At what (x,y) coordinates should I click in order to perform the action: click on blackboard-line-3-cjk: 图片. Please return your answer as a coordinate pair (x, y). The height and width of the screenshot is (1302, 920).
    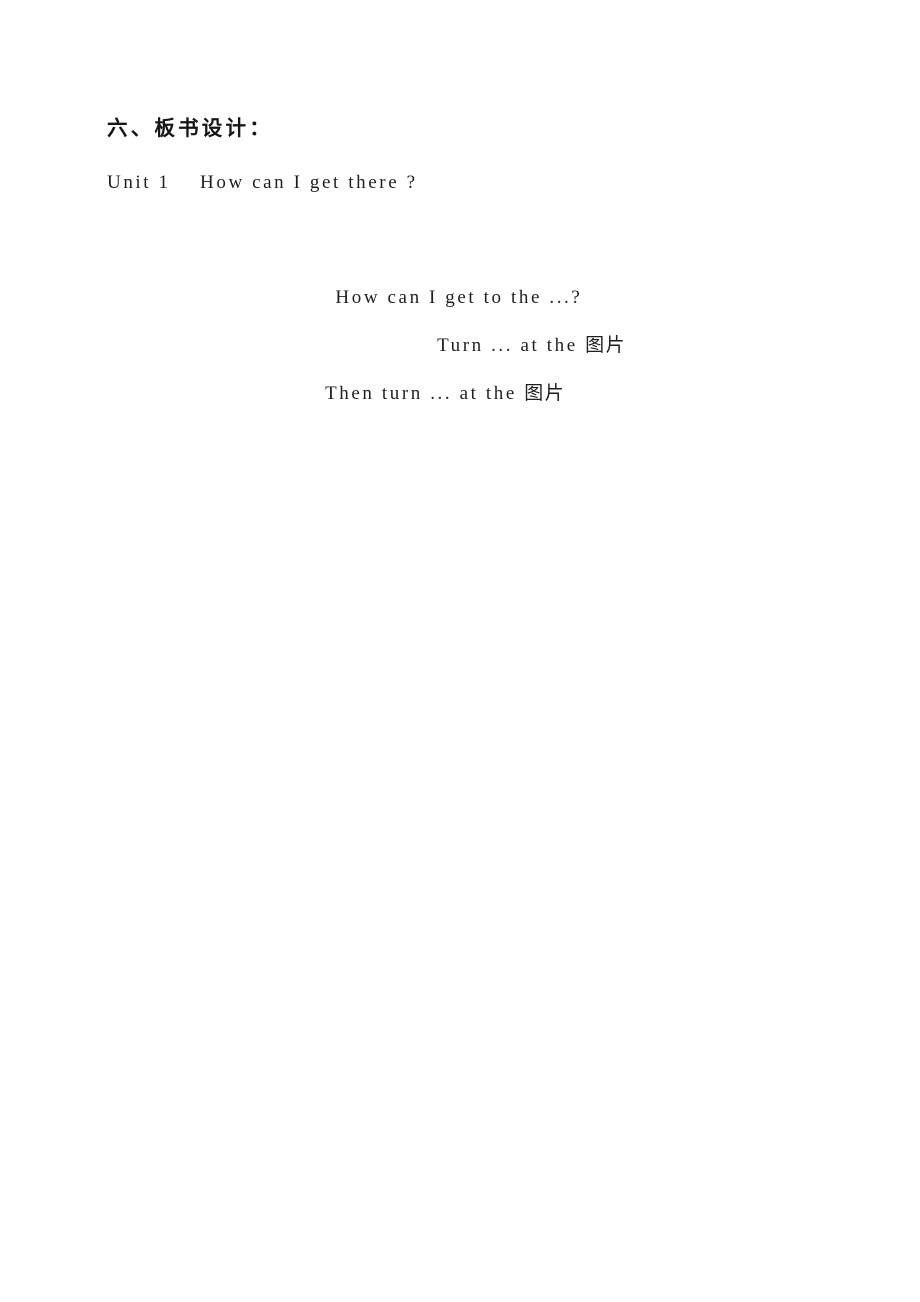
    Looking at the image, I should click on (545, 393).